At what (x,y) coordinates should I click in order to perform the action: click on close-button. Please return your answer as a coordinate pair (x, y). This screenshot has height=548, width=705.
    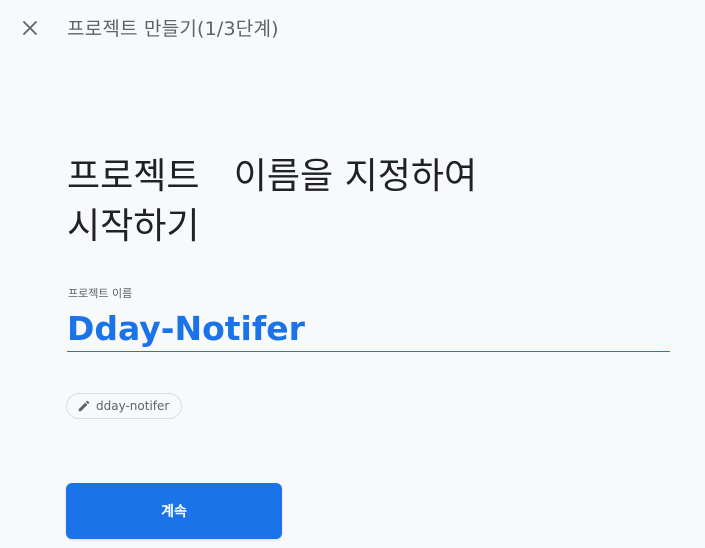
    Looking at the image, I should click on (30, 28).